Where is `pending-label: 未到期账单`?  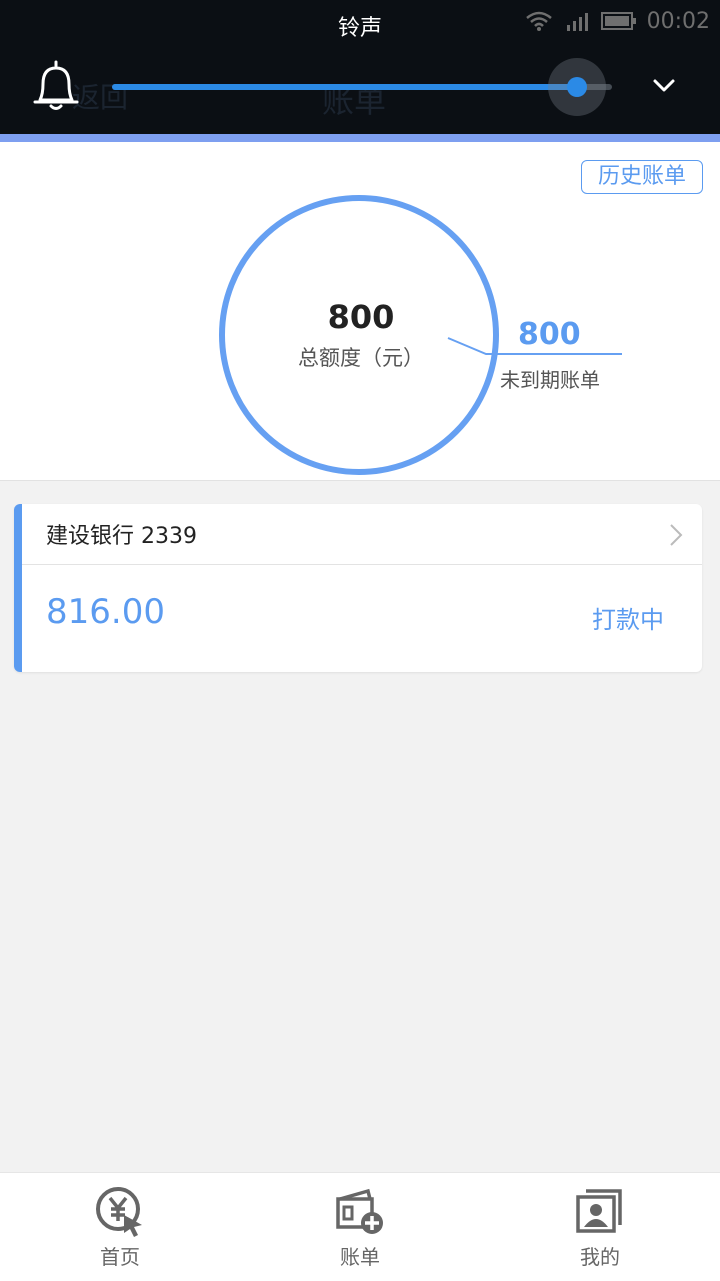 pending-label: 未到期账单 is located at coordinates (550, 380).